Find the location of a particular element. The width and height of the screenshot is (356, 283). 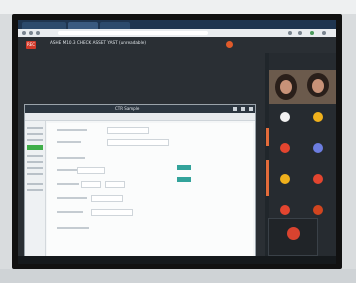

forward-icon is located at coordinates (31, 33).